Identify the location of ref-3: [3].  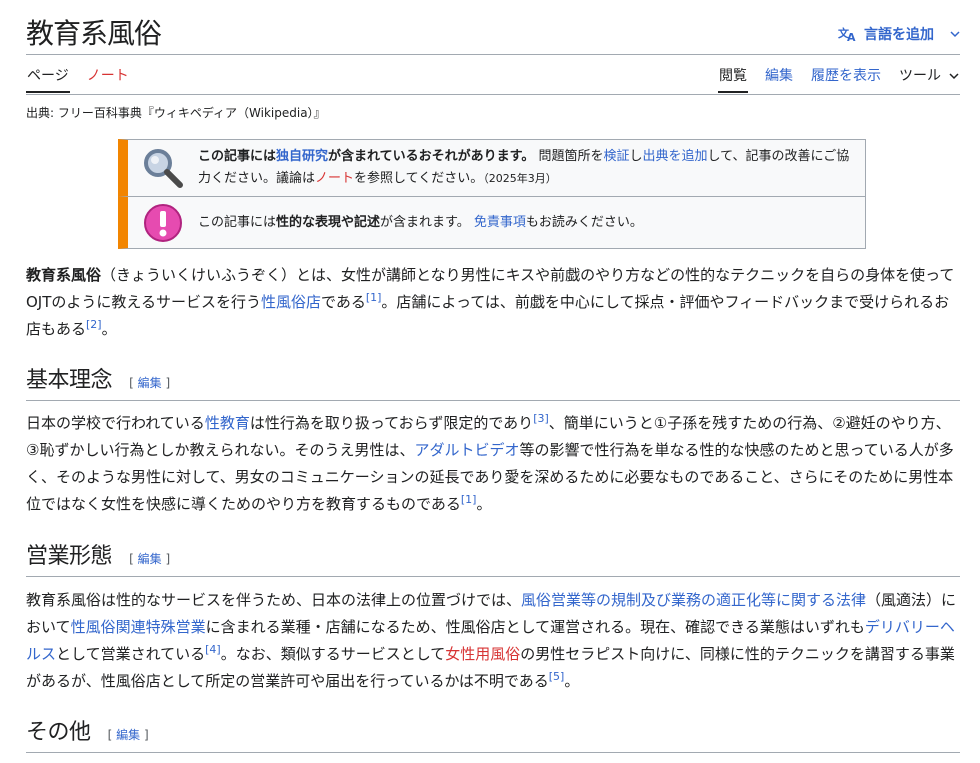
(541, 418).